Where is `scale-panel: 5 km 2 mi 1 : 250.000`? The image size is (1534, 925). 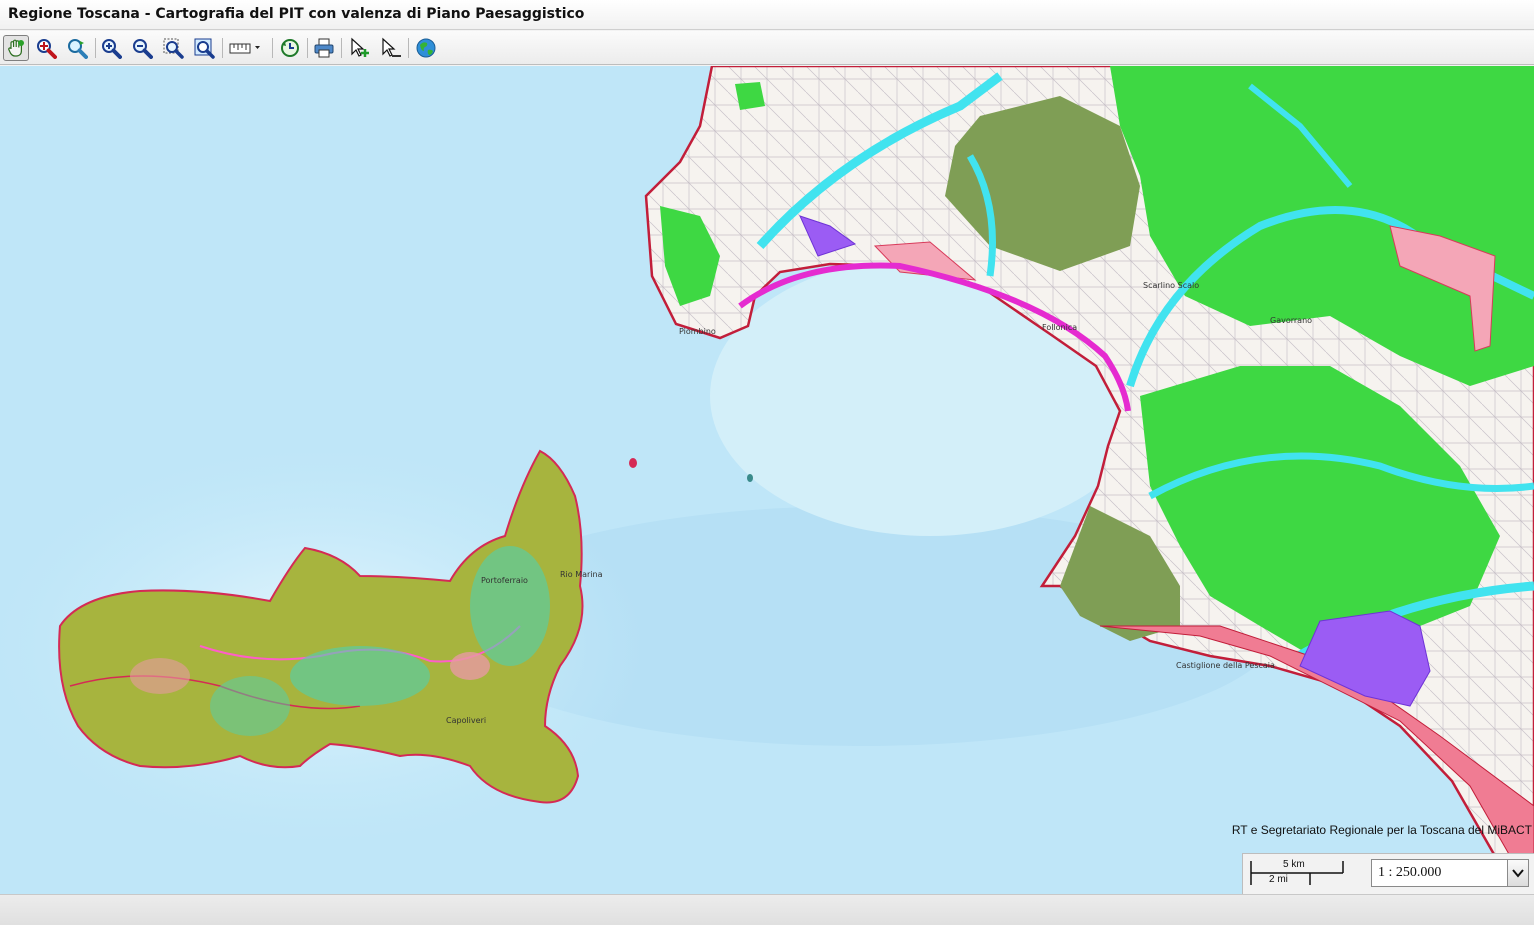
scale-panel: 5 km 2 mi 1 : 250.000 is located at coordinates (1388, 873).